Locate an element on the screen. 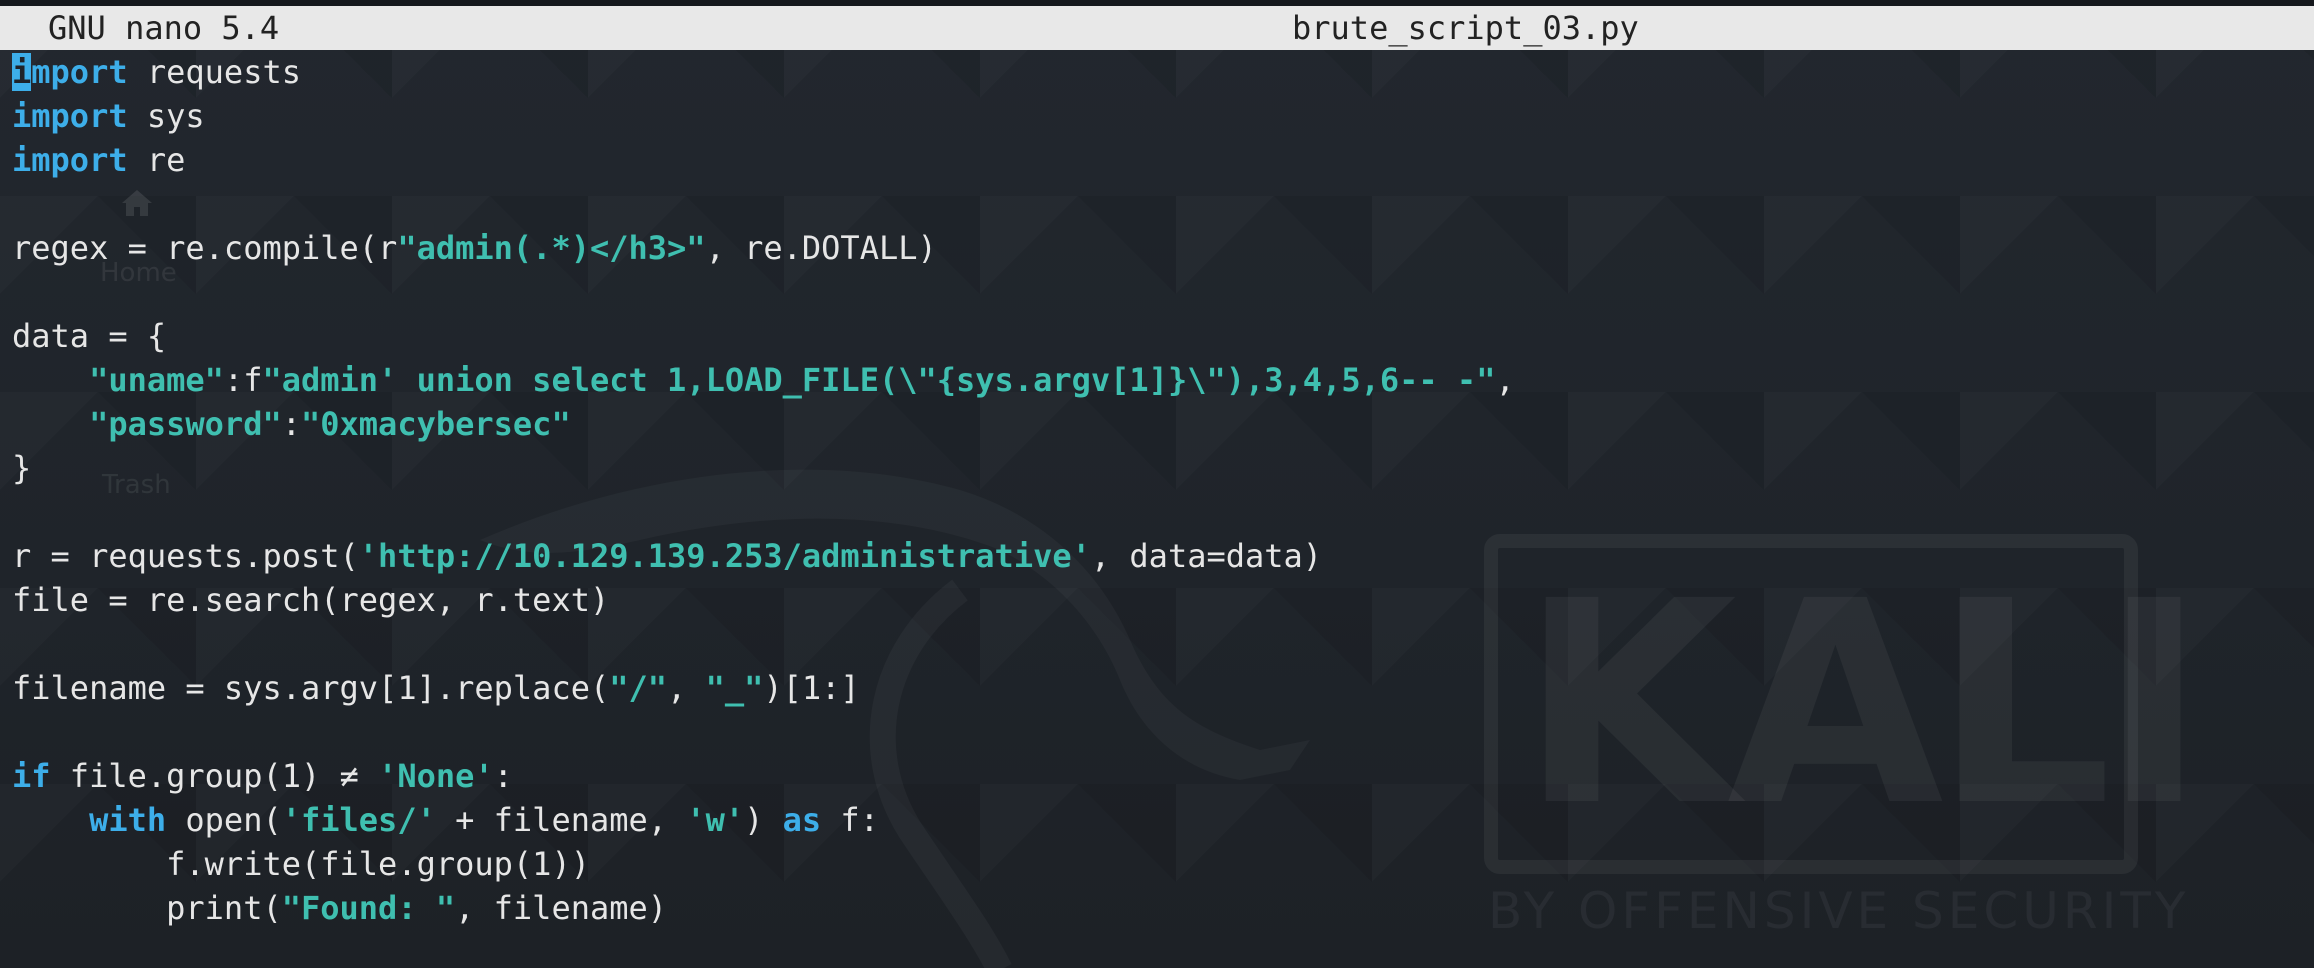  code-line: data = { is located at coordinates (1157, 336).